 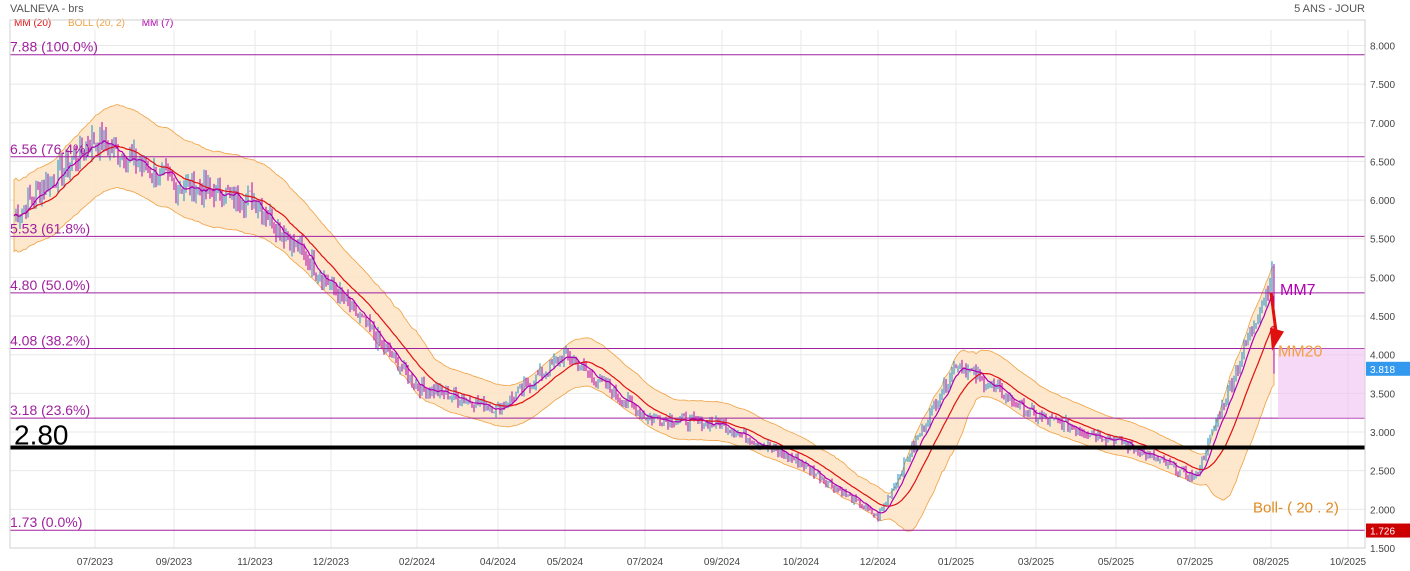 What do you see at coordinates (1382, 472) in the screenshot?
I see `y-tick-label: 2.500` at bounding box center [1382, 472].